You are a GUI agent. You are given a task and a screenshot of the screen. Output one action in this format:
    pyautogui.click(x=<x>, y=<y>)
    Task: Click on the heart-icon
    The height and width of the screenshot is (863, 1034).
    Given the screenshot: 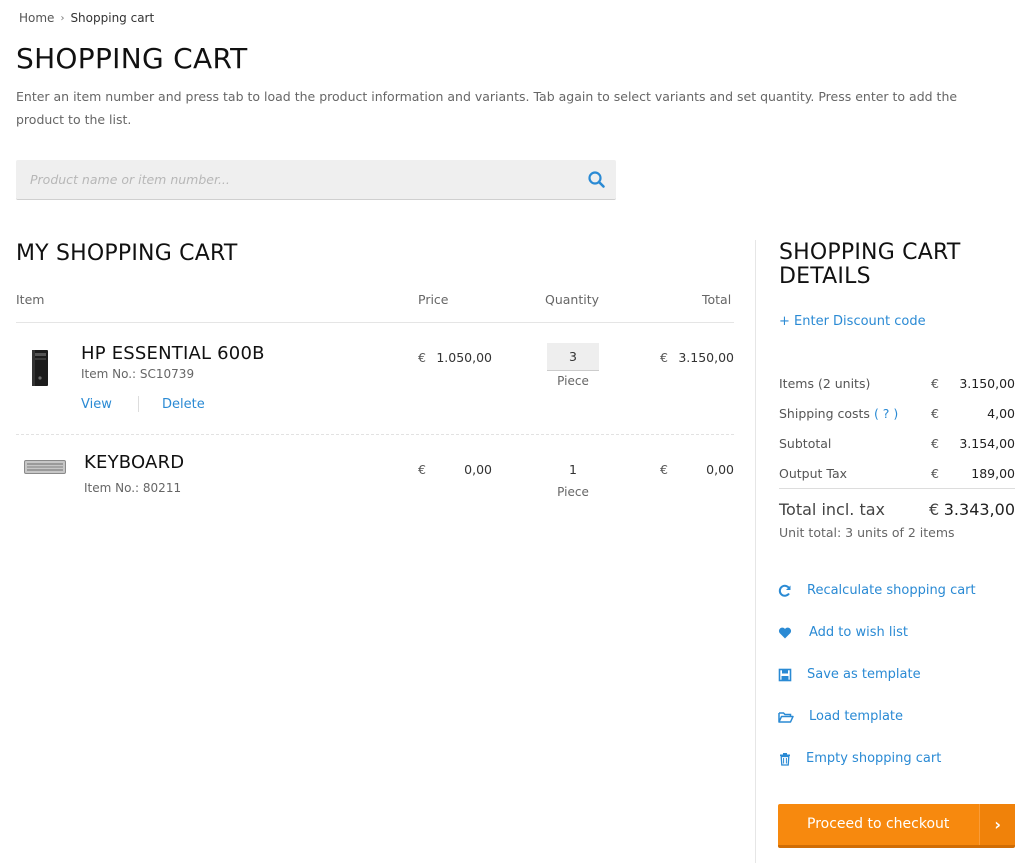 What is the action you would take?
    pyautogui.click(x=785, y=632)
    